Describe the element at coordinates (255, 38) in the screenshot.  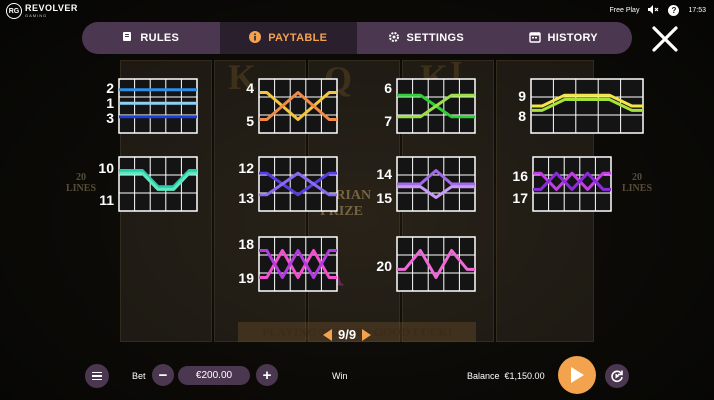
I see `info-icon` at that location.